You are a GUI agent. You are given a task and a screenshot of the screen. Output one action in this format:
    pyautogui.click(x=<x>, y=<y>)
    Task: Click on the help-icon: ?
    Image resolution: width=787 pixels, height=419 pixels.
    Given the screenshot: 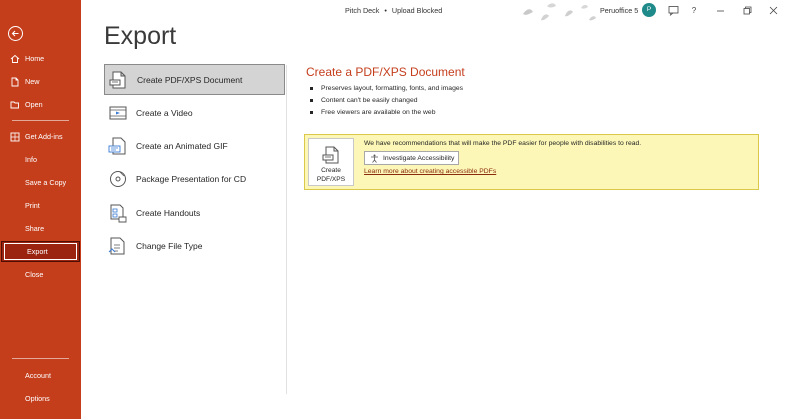 What is the action you would take?
    pyautogui.click(x=694, y=10)
    